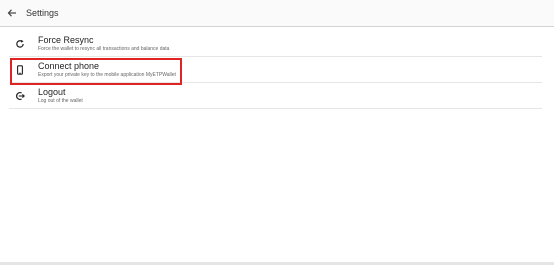 Image resolution: width=554 pixels, height=265 pixels. I want to click on item-description: Log out of the wallet, so click(60, 101).